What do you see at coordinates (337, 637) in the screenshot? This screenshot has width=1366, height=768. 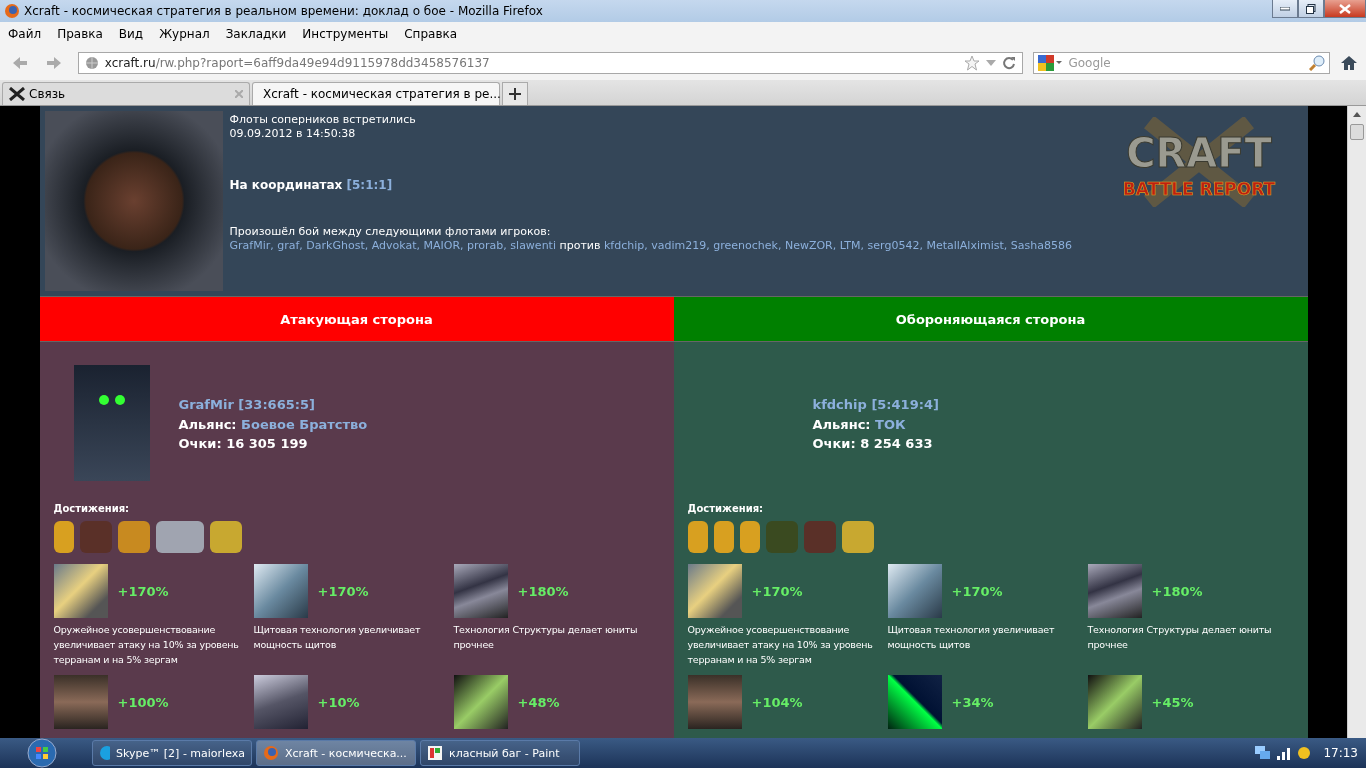 I see `tech-description: Щитовая технология увеличивает мощность щитов` at bounding box center [337, 637].